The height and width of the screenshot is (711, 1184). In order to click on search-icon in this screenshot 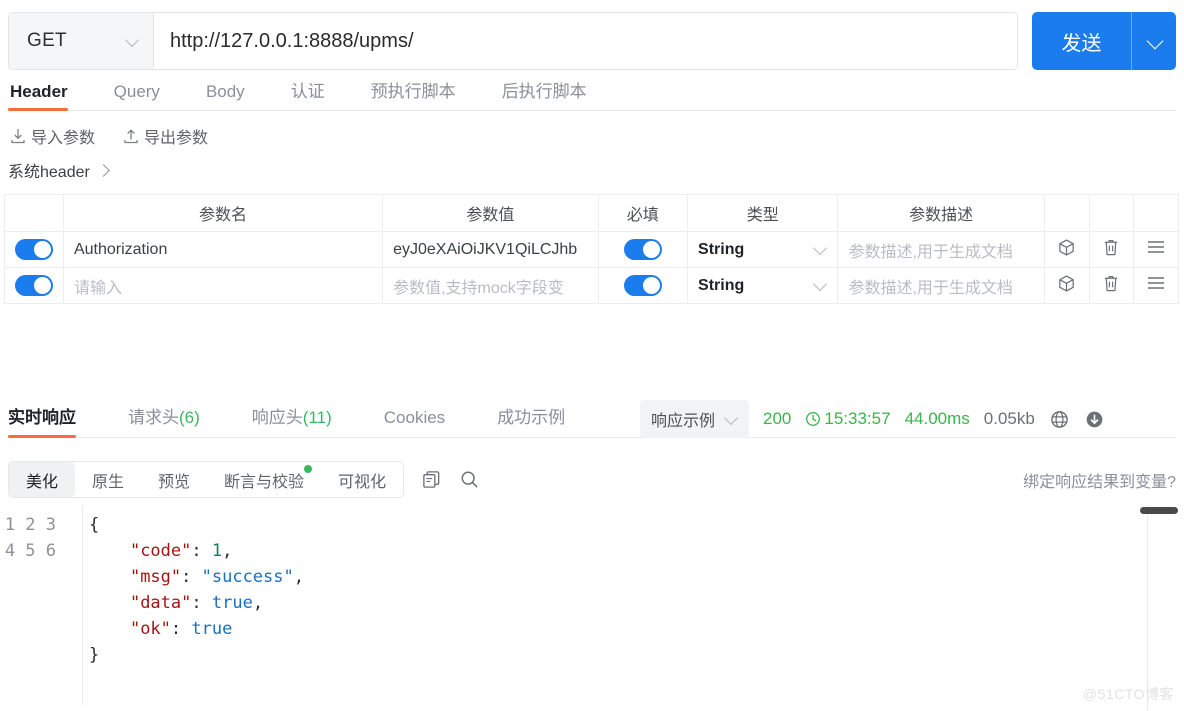, I will do `click(469, 479)`.